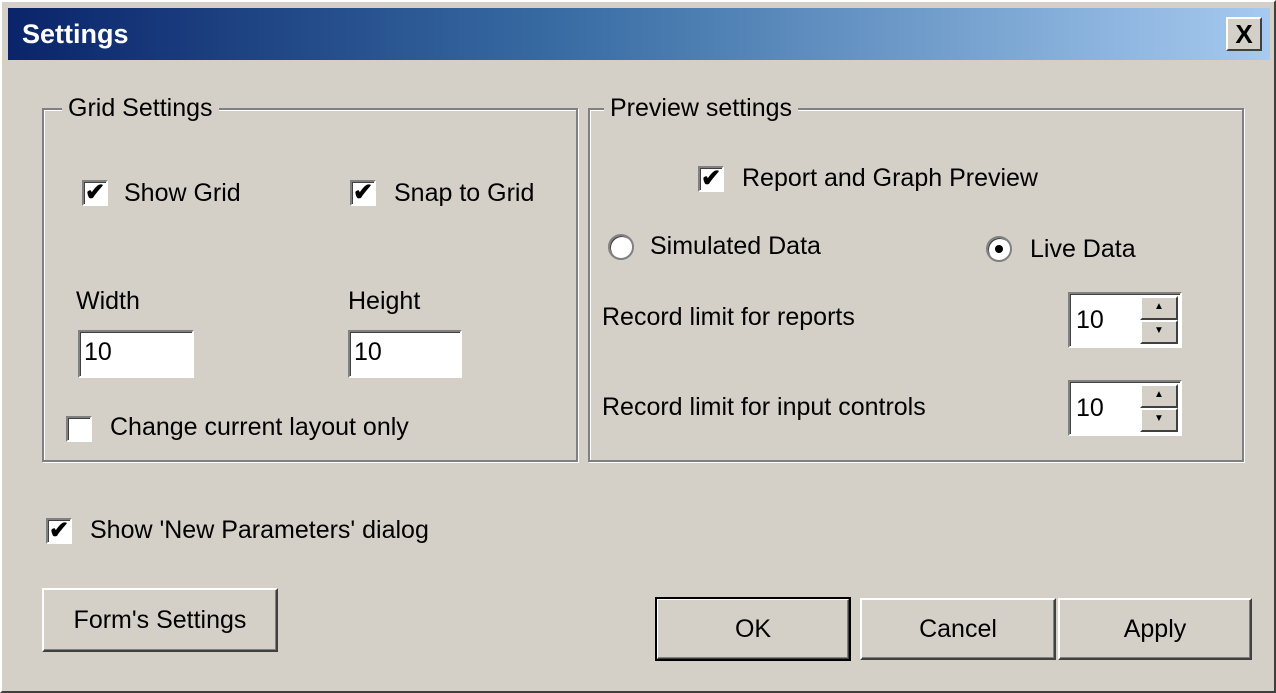 The image size is (1276, 693). I want to click on ok-button: OK, so click(753, 629).